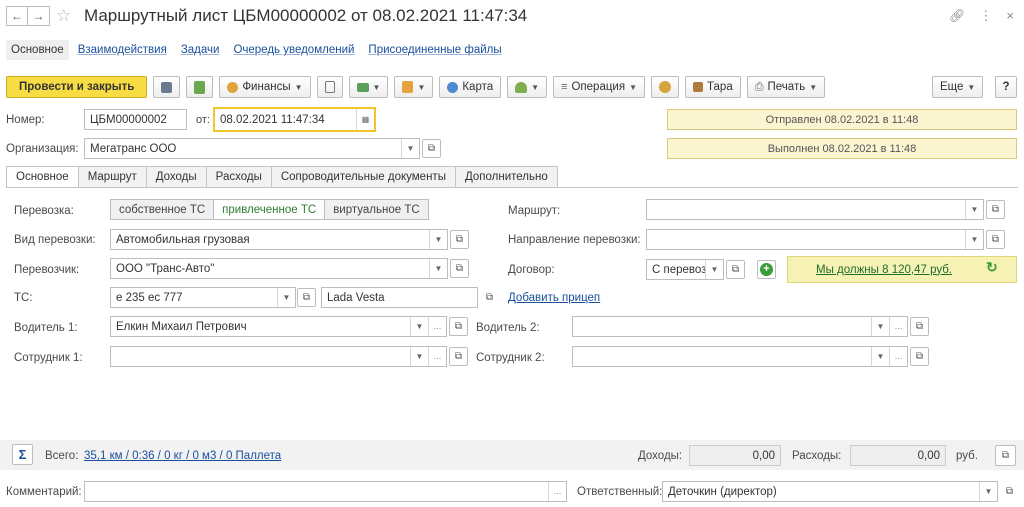  What do you see at coordinates (17, 16) in the screenshot?
I see `back-arrow-icon: ←` at bounding box center [17, 16].